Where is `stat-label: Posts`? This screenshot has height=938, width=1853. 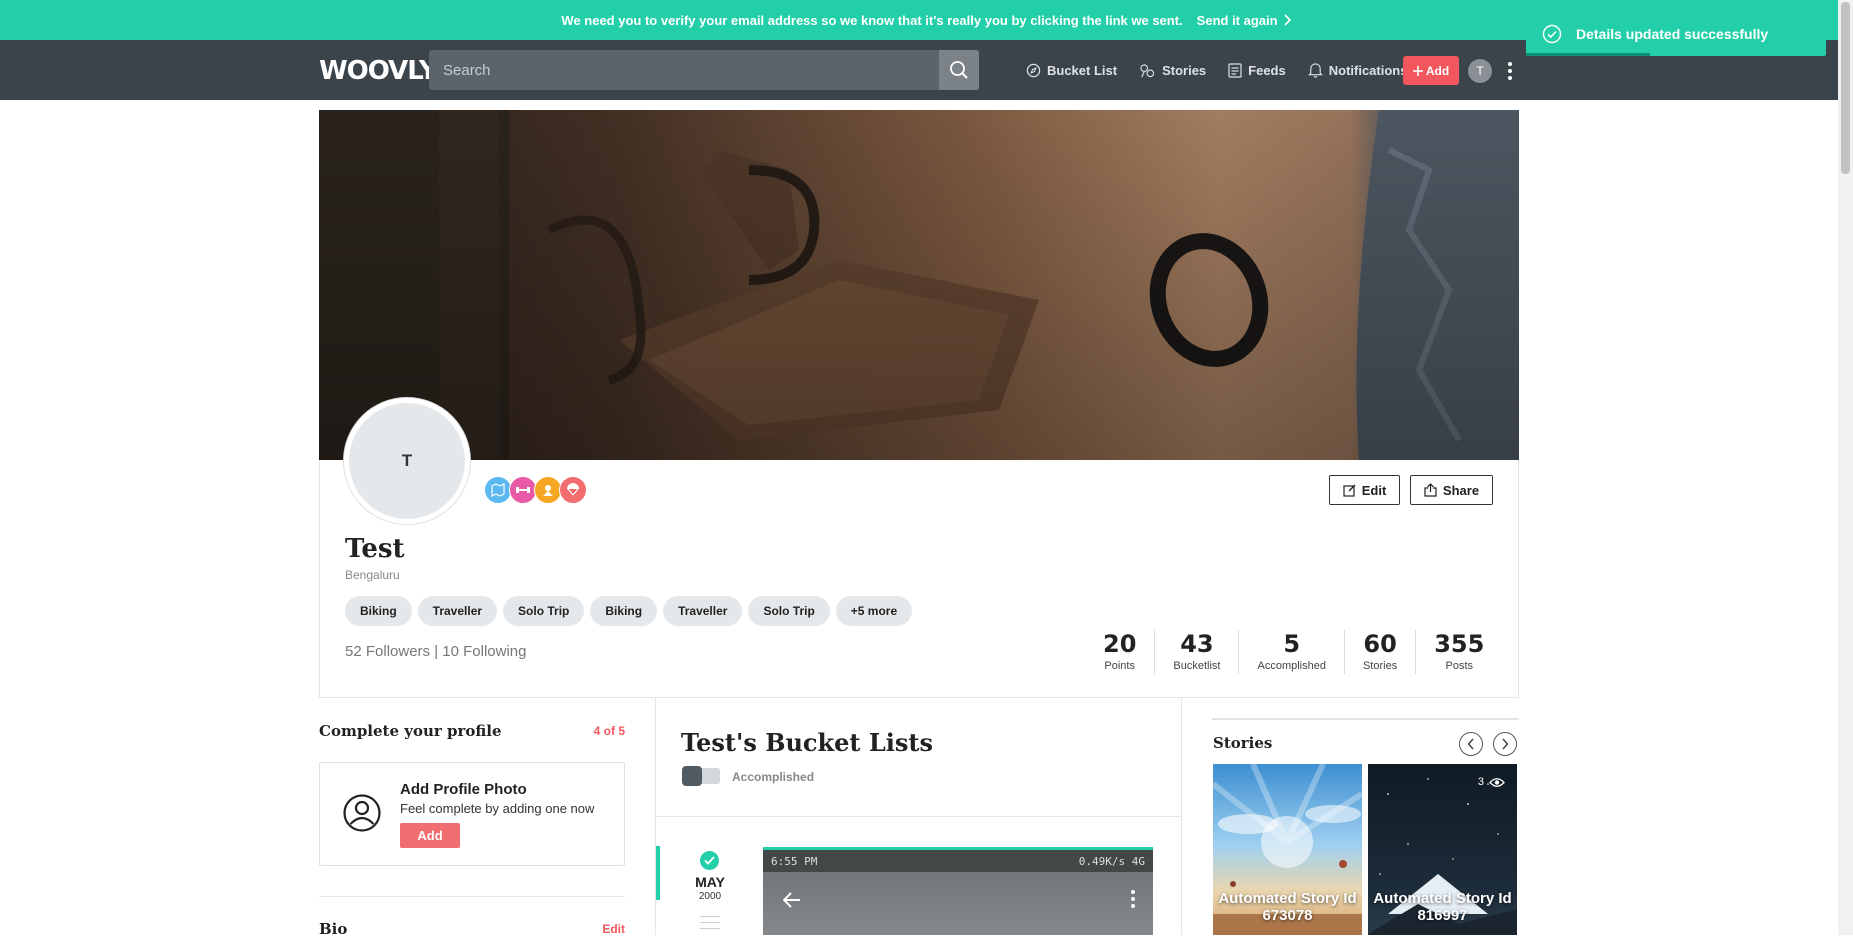
stat-label: Posts is located at coordinates (1459, 666).